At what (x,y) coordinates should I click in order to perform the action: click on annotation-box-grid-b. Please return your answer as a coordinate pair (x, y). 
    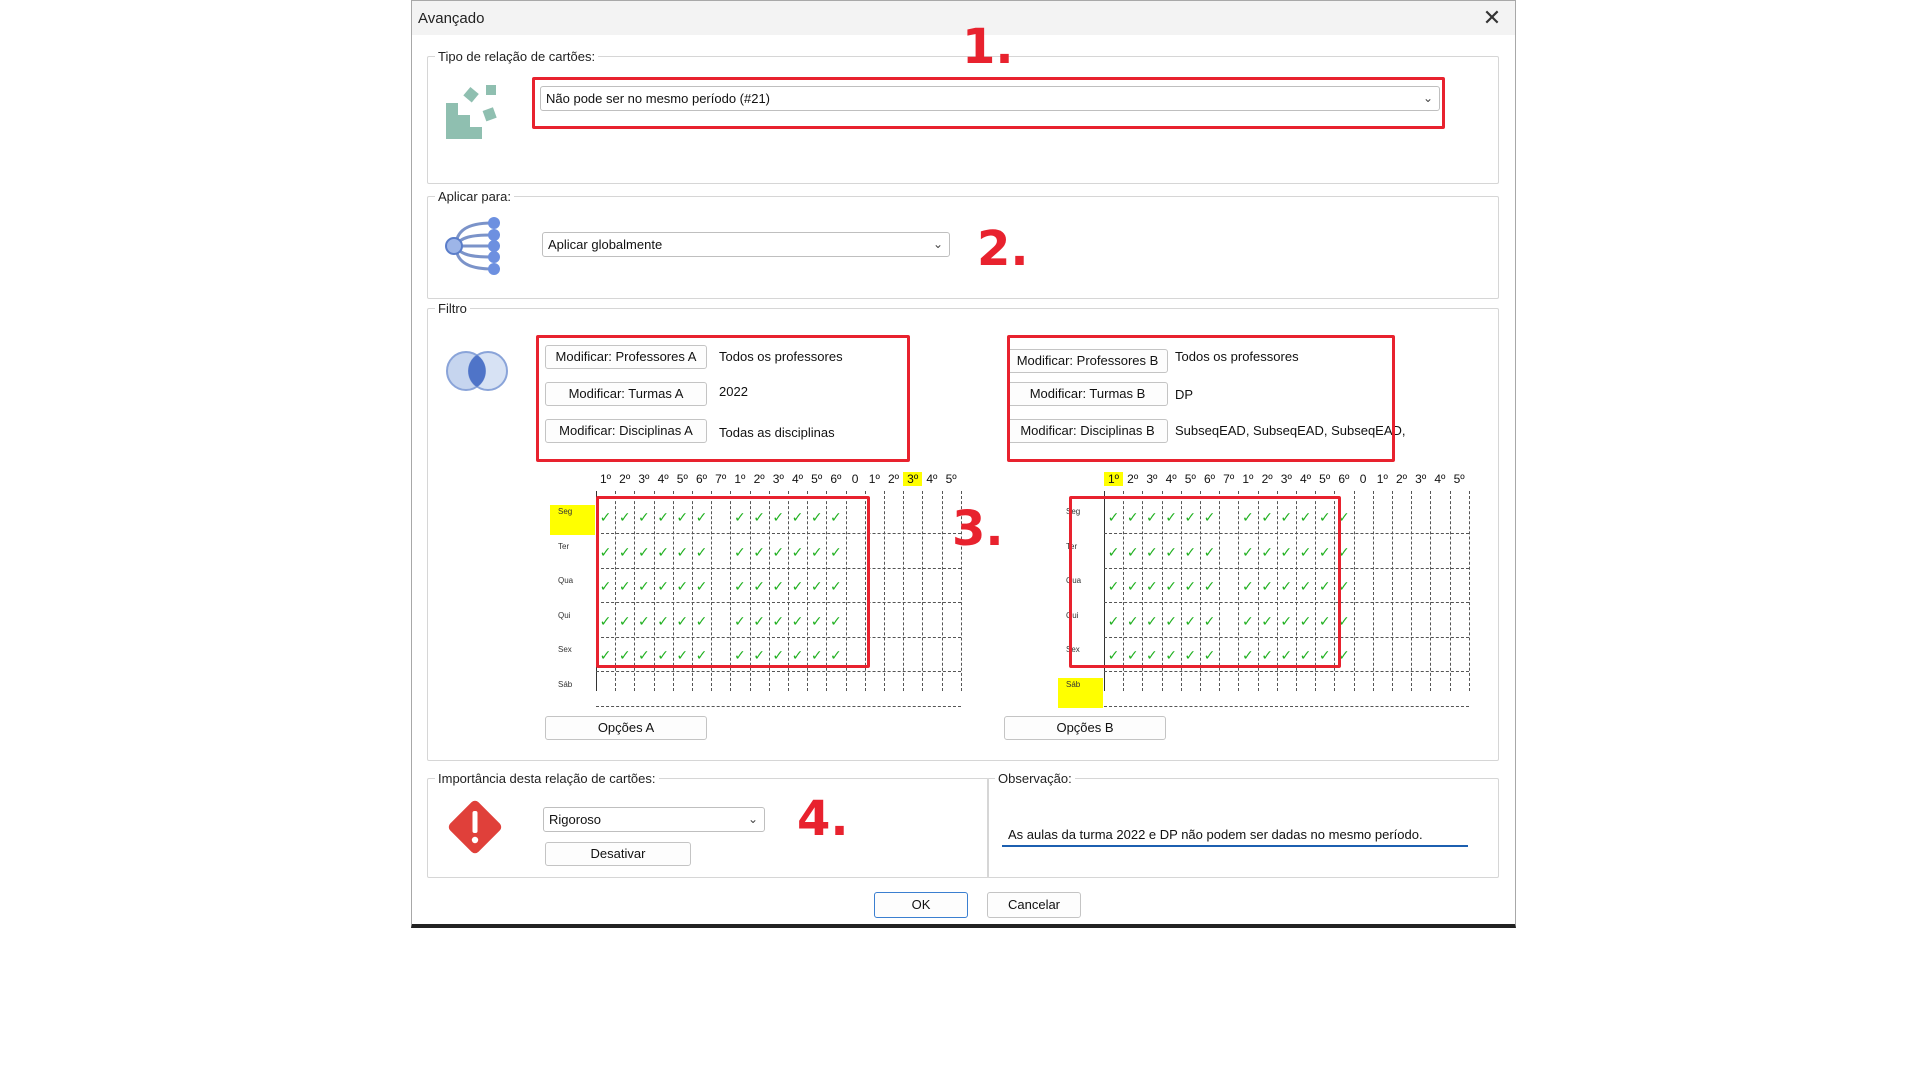
    Looking at the image, I should click on (1205, 582).